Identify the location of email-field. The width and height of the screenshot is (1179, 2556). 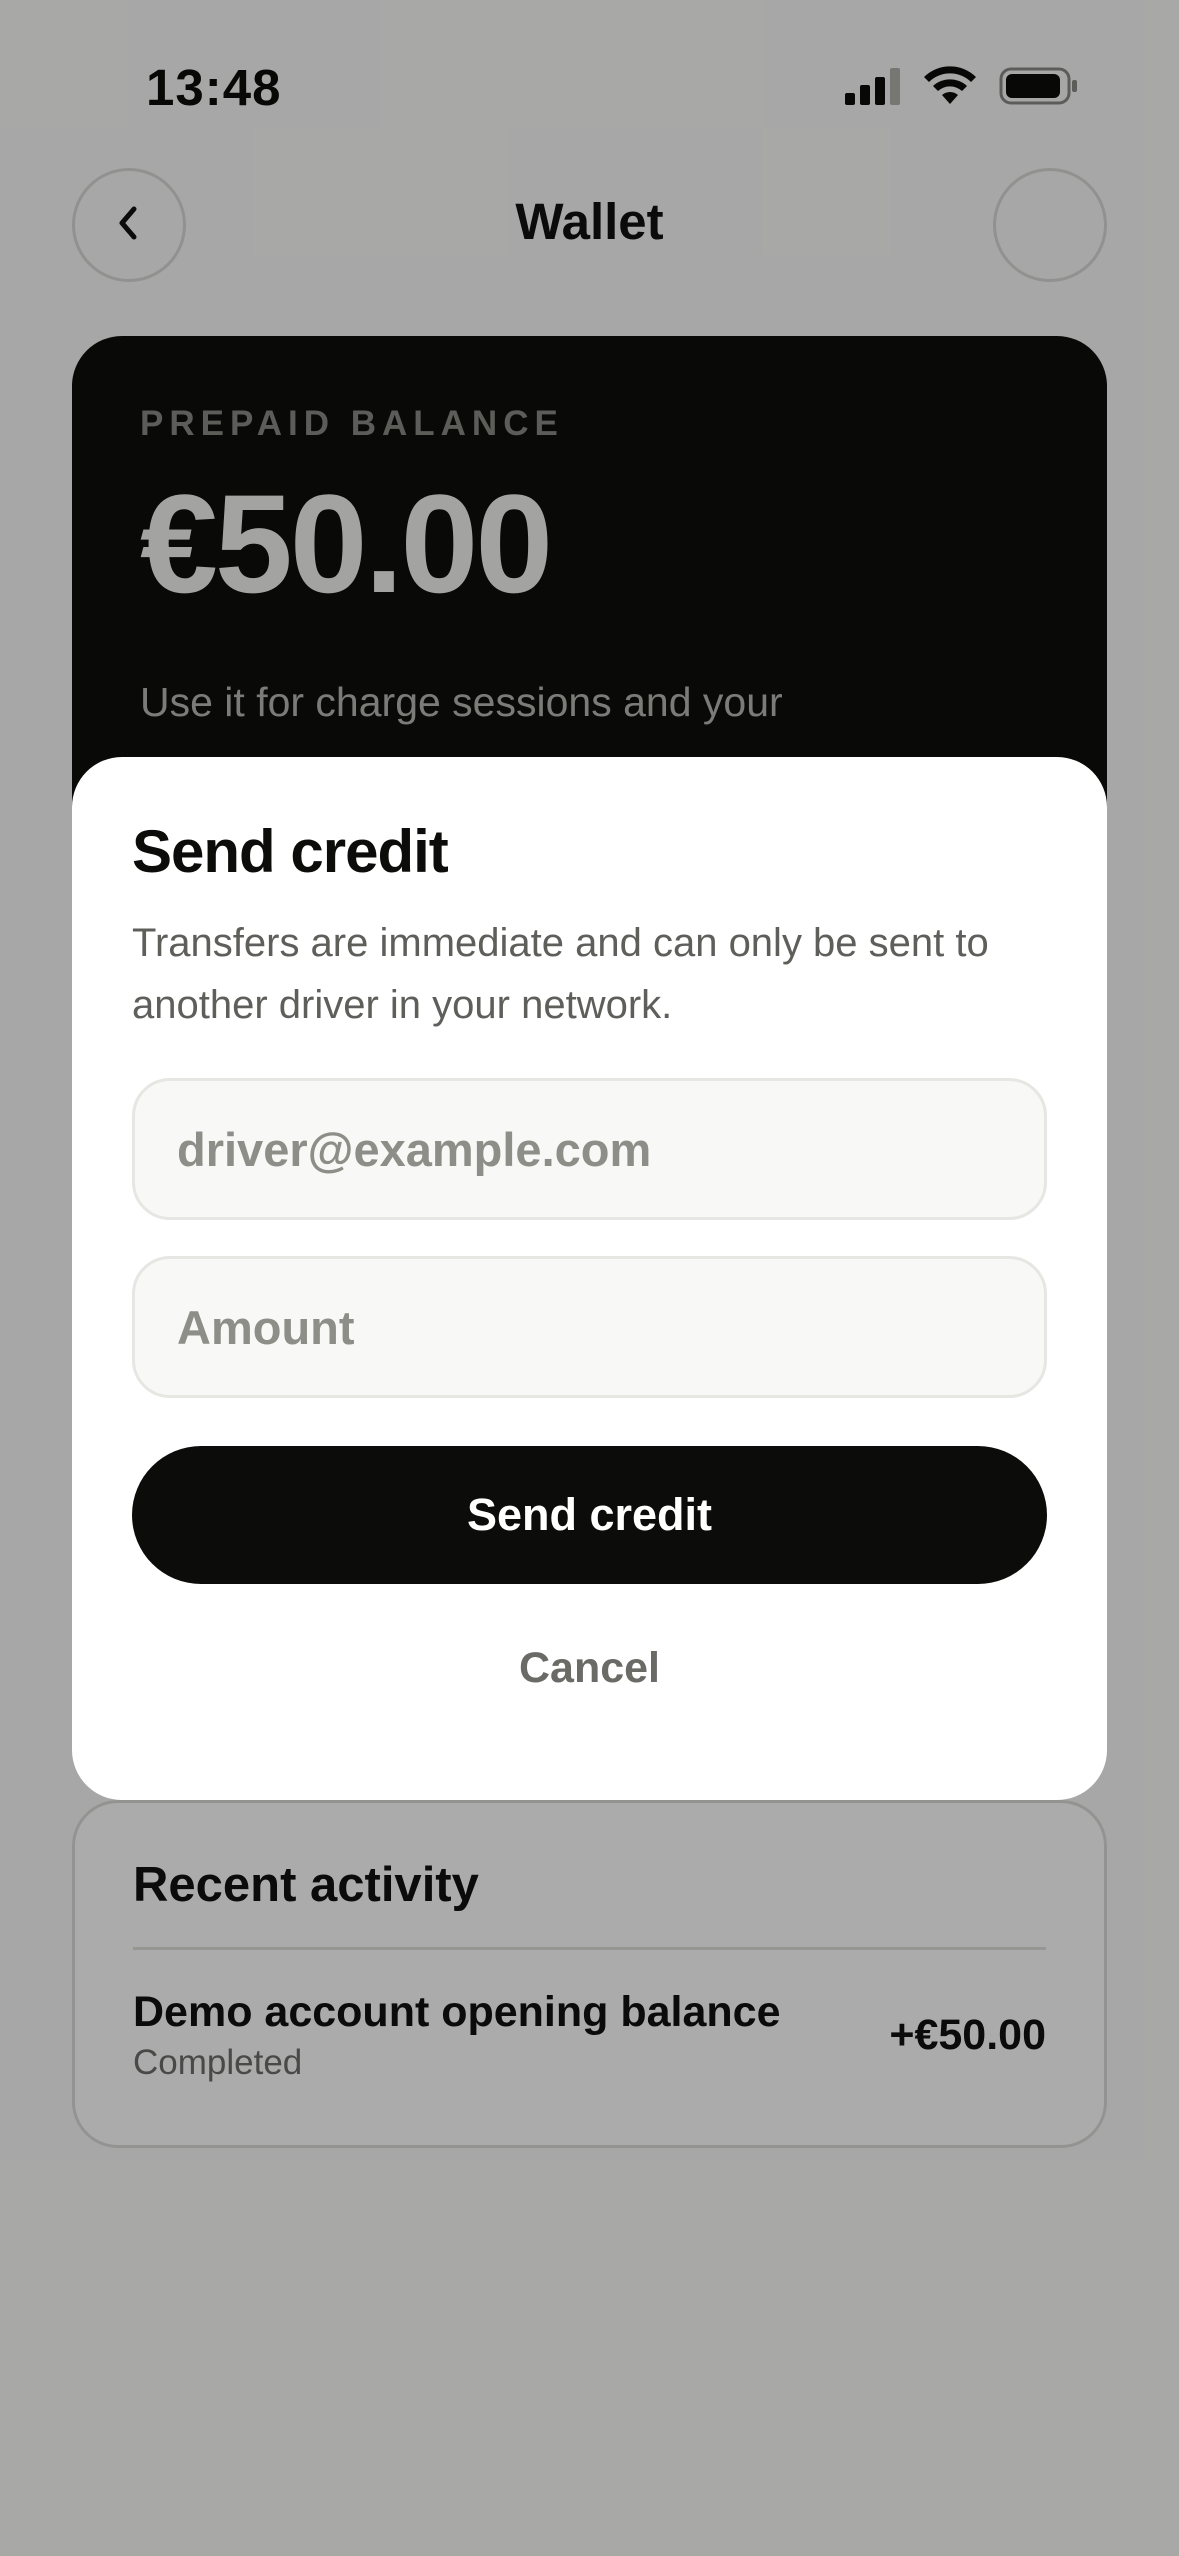
(589, 1149).